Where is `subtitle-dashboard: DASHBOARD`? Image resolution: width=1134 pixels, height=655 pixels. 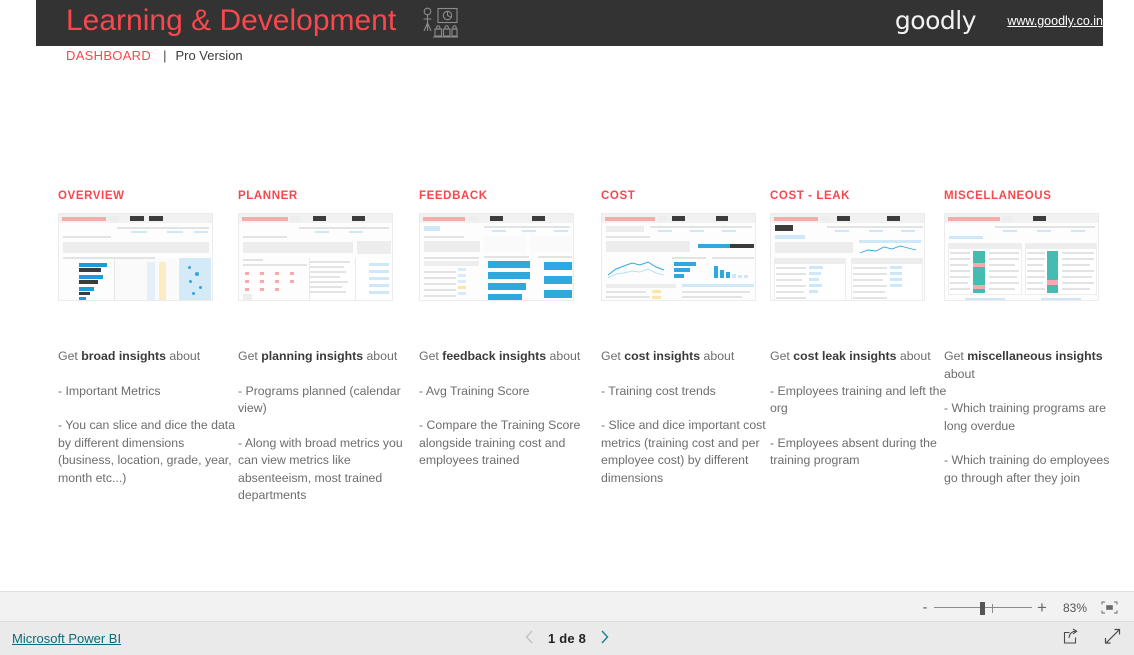 subtitle-dashboard: DASHBOARD is located at coordinates (109, 55).